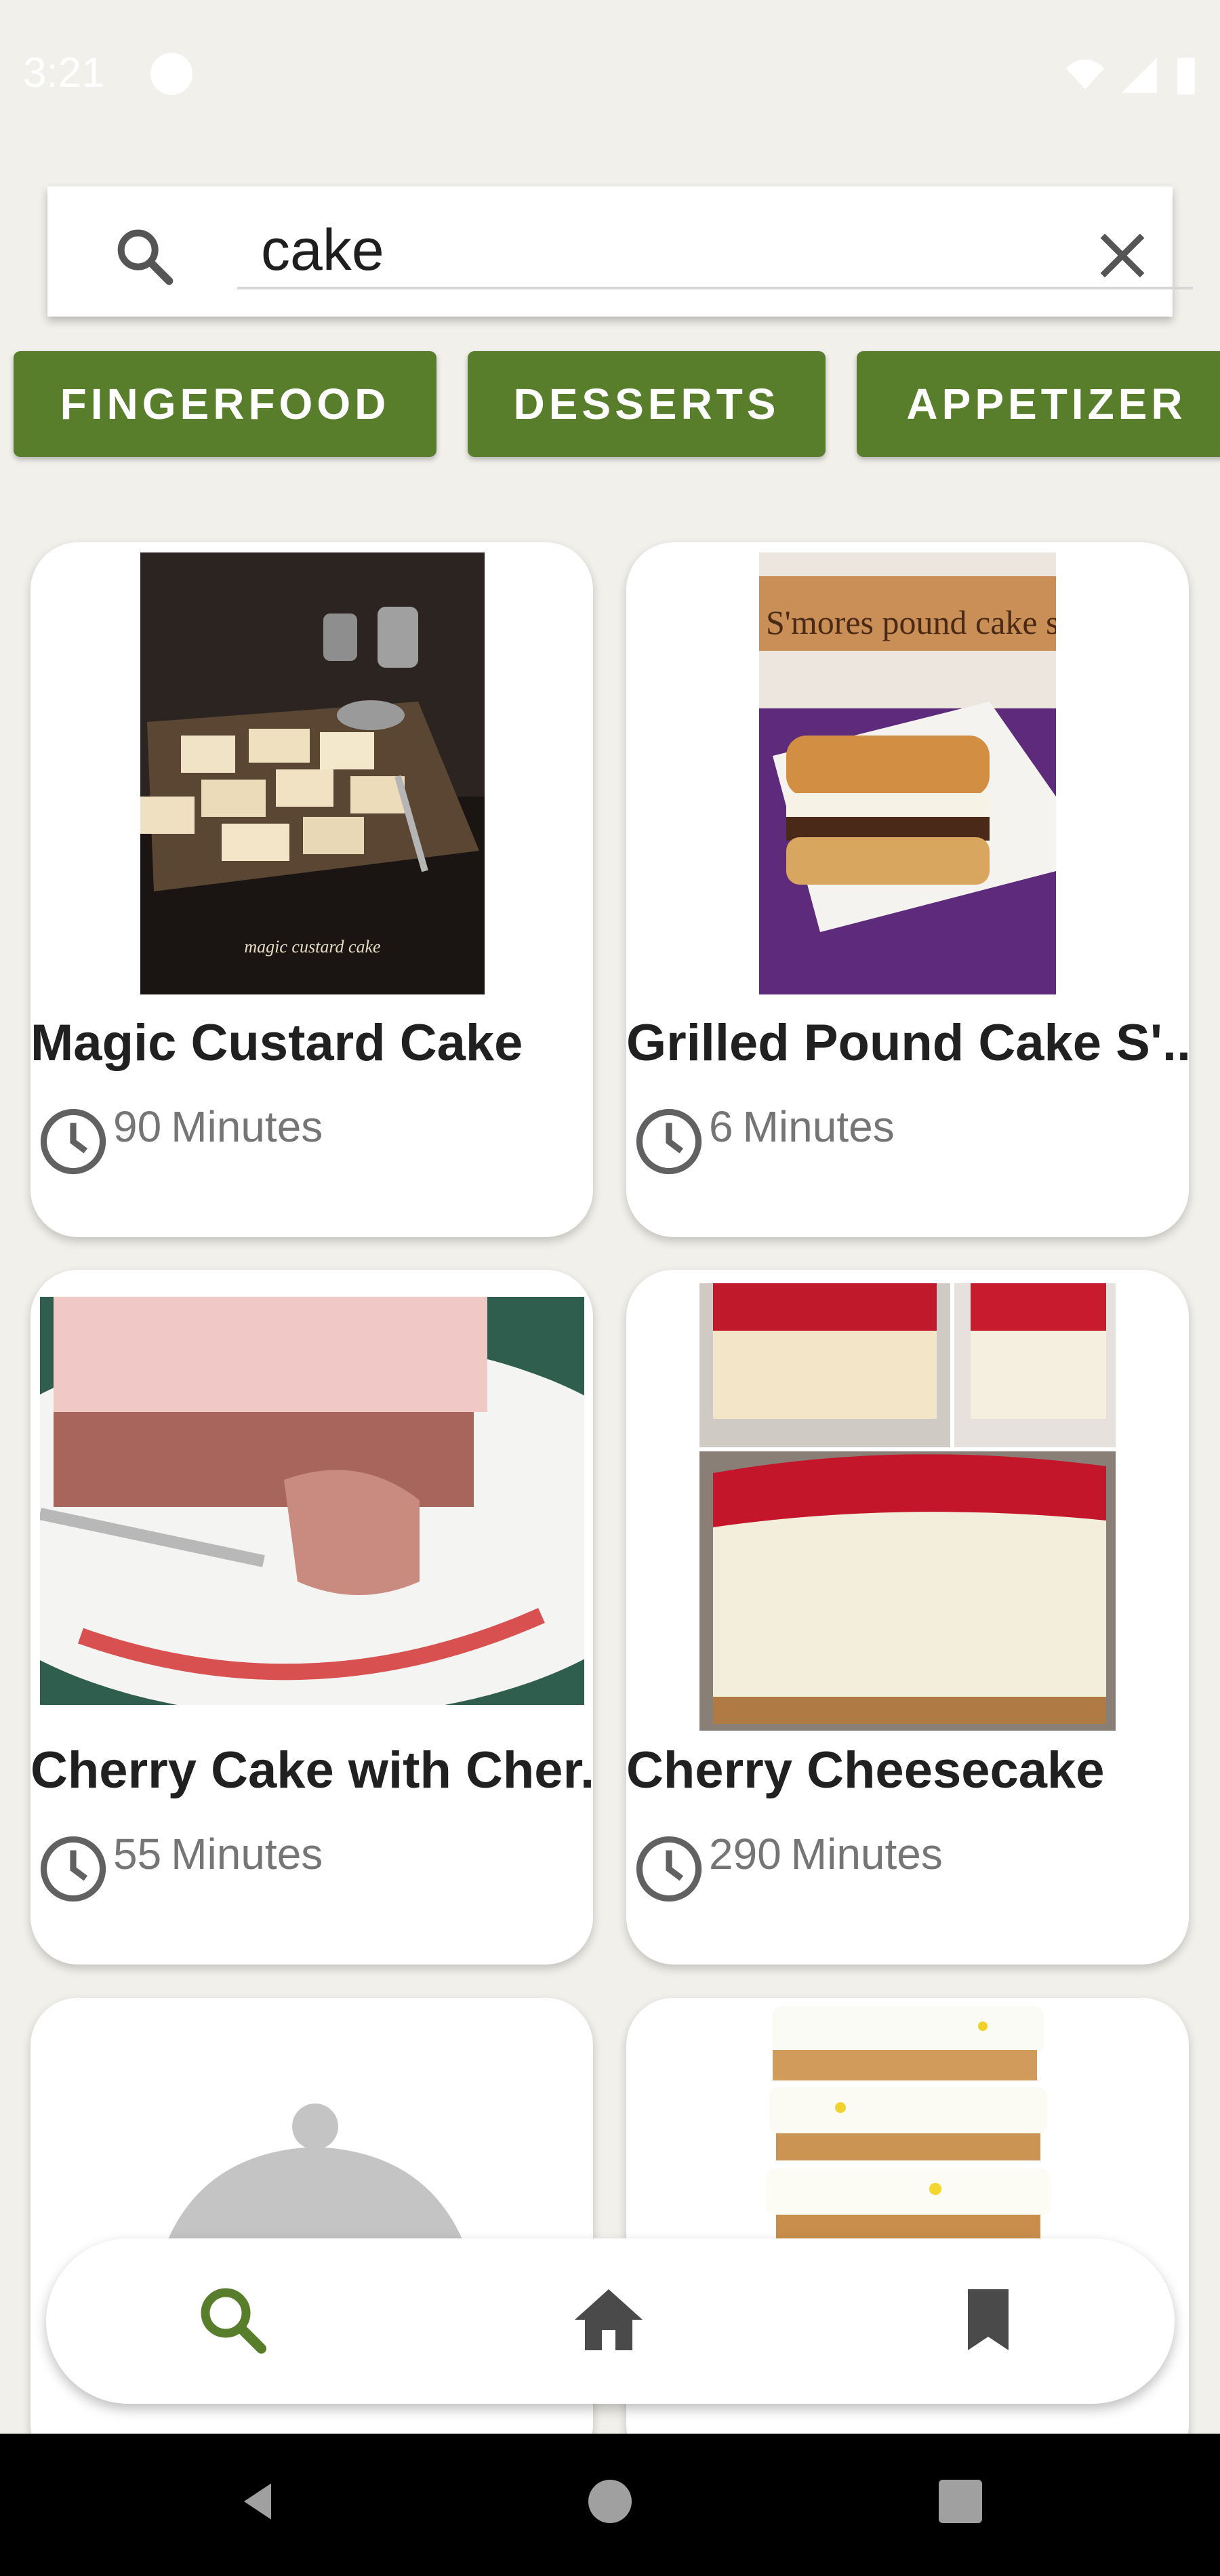  Describe the element at coordinates (866, 1770) in the screenshot. I see `recipe-title: Cherry Cheesecake` at that location.